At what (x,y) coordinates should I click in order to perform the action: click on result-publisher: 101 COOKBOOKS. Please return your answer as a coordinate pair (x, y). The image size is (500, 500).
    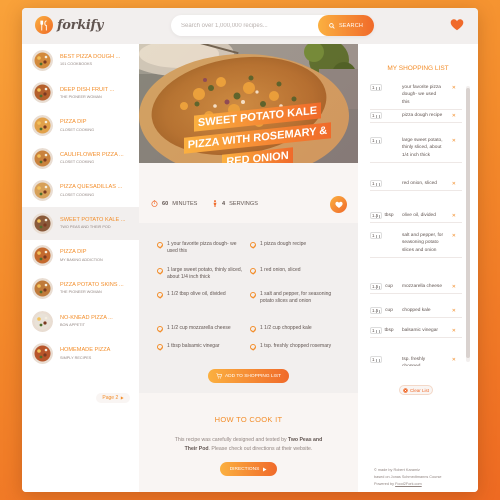
    Looking at the image, I should click on (76, 64).